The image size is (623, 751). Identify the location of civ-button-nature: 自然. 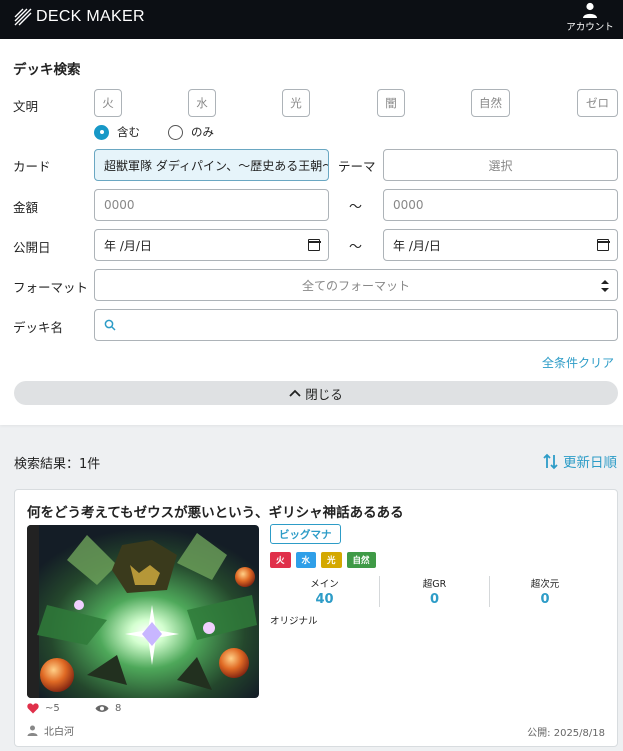
(490, 103).